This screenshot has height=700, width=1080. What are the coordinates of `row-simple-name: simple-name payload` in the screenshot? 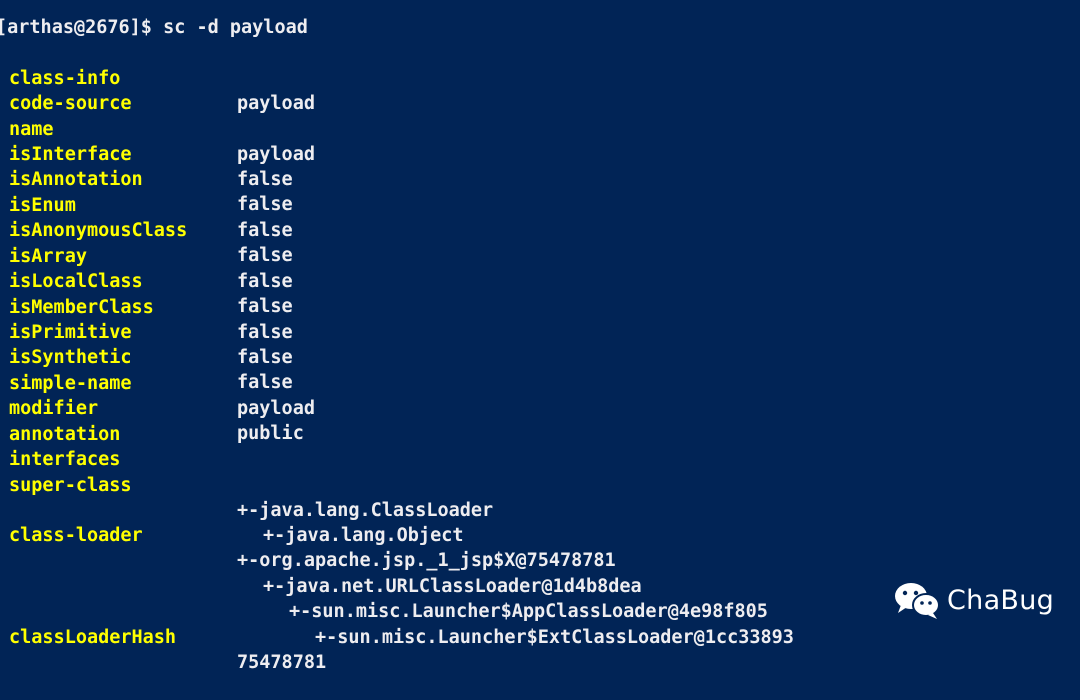 It's located at (540, 382).